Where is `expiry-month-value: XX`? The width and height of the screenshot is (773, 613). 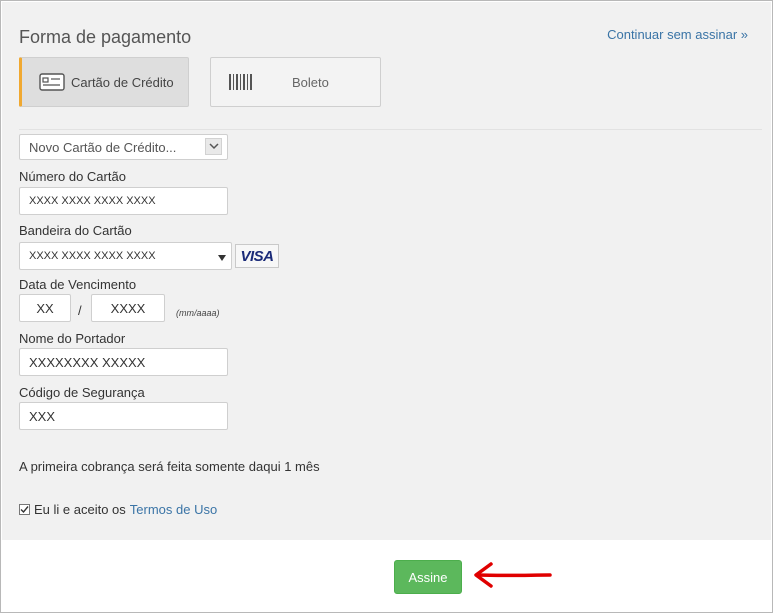 expiry-month-value: XX is located at coordinates (45, 308).